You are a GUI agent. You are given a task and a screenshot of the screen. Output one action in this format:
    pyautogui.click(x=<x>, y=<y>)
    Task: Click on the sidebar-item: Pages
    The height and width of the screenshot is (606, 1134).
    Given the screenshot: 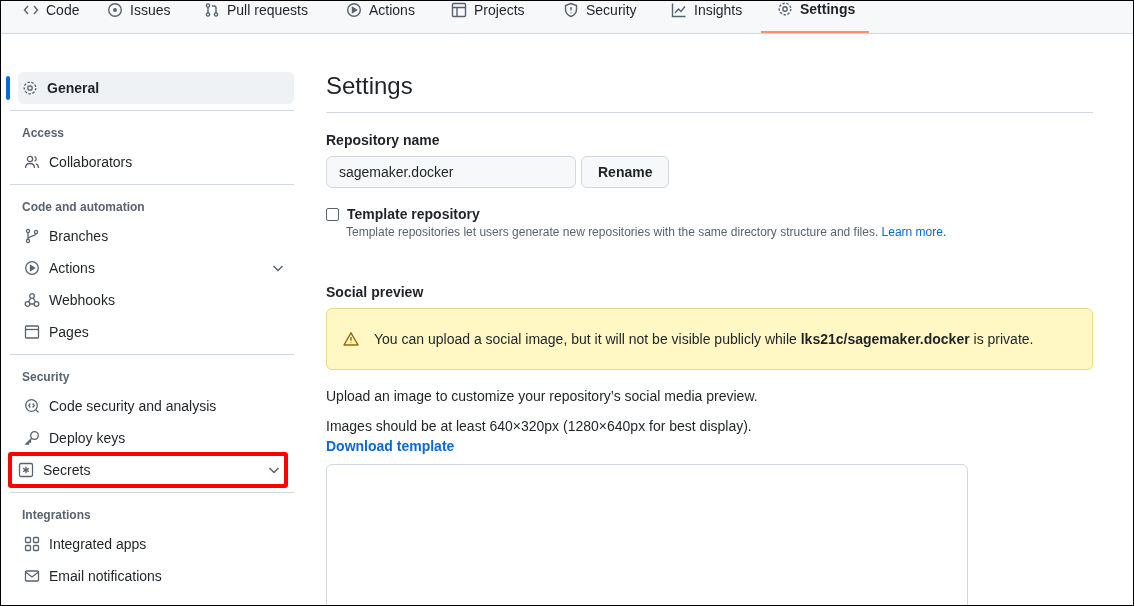 What is the action you would take?
    pyautogui.click(x=151, y=332)
    